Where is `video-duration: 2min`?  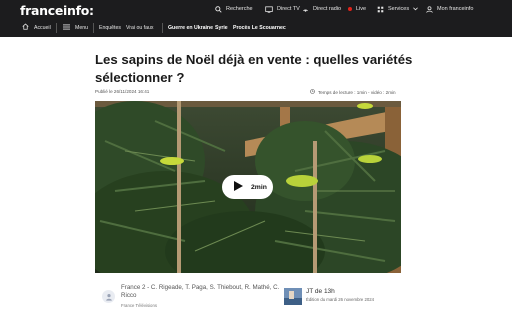
video-duration: 2min is located at coordinates (259, 187).